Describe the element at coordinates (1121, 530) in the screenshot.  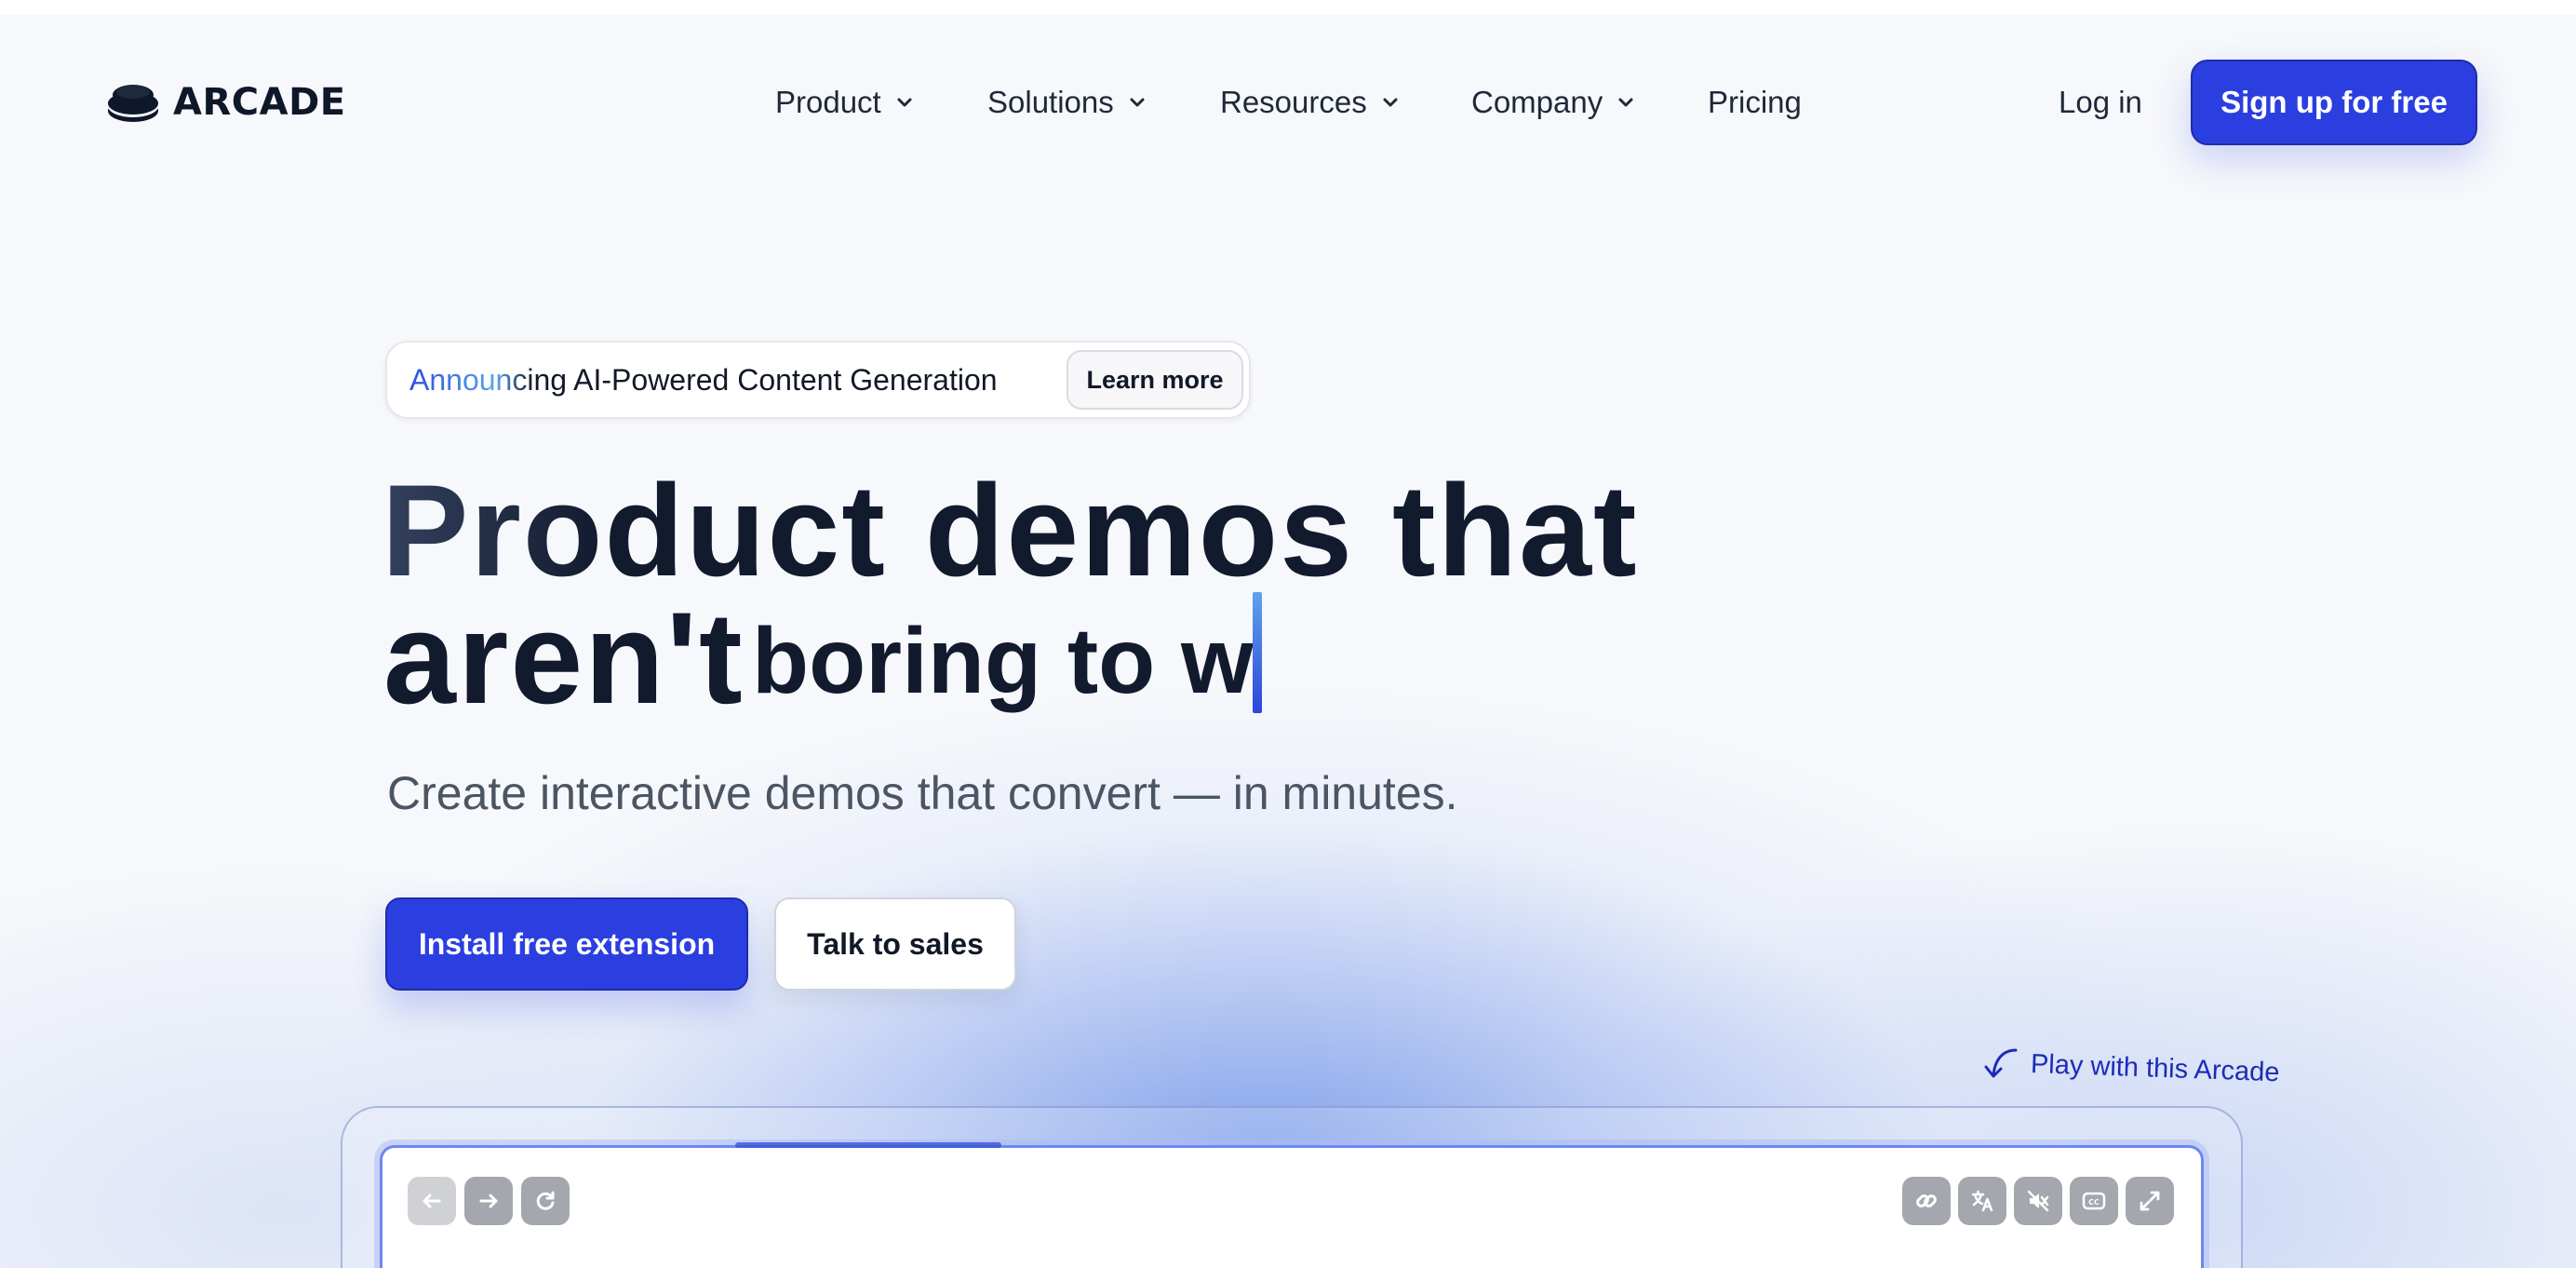
I see `hero-headline-line1-end: duct demos that` at that location.